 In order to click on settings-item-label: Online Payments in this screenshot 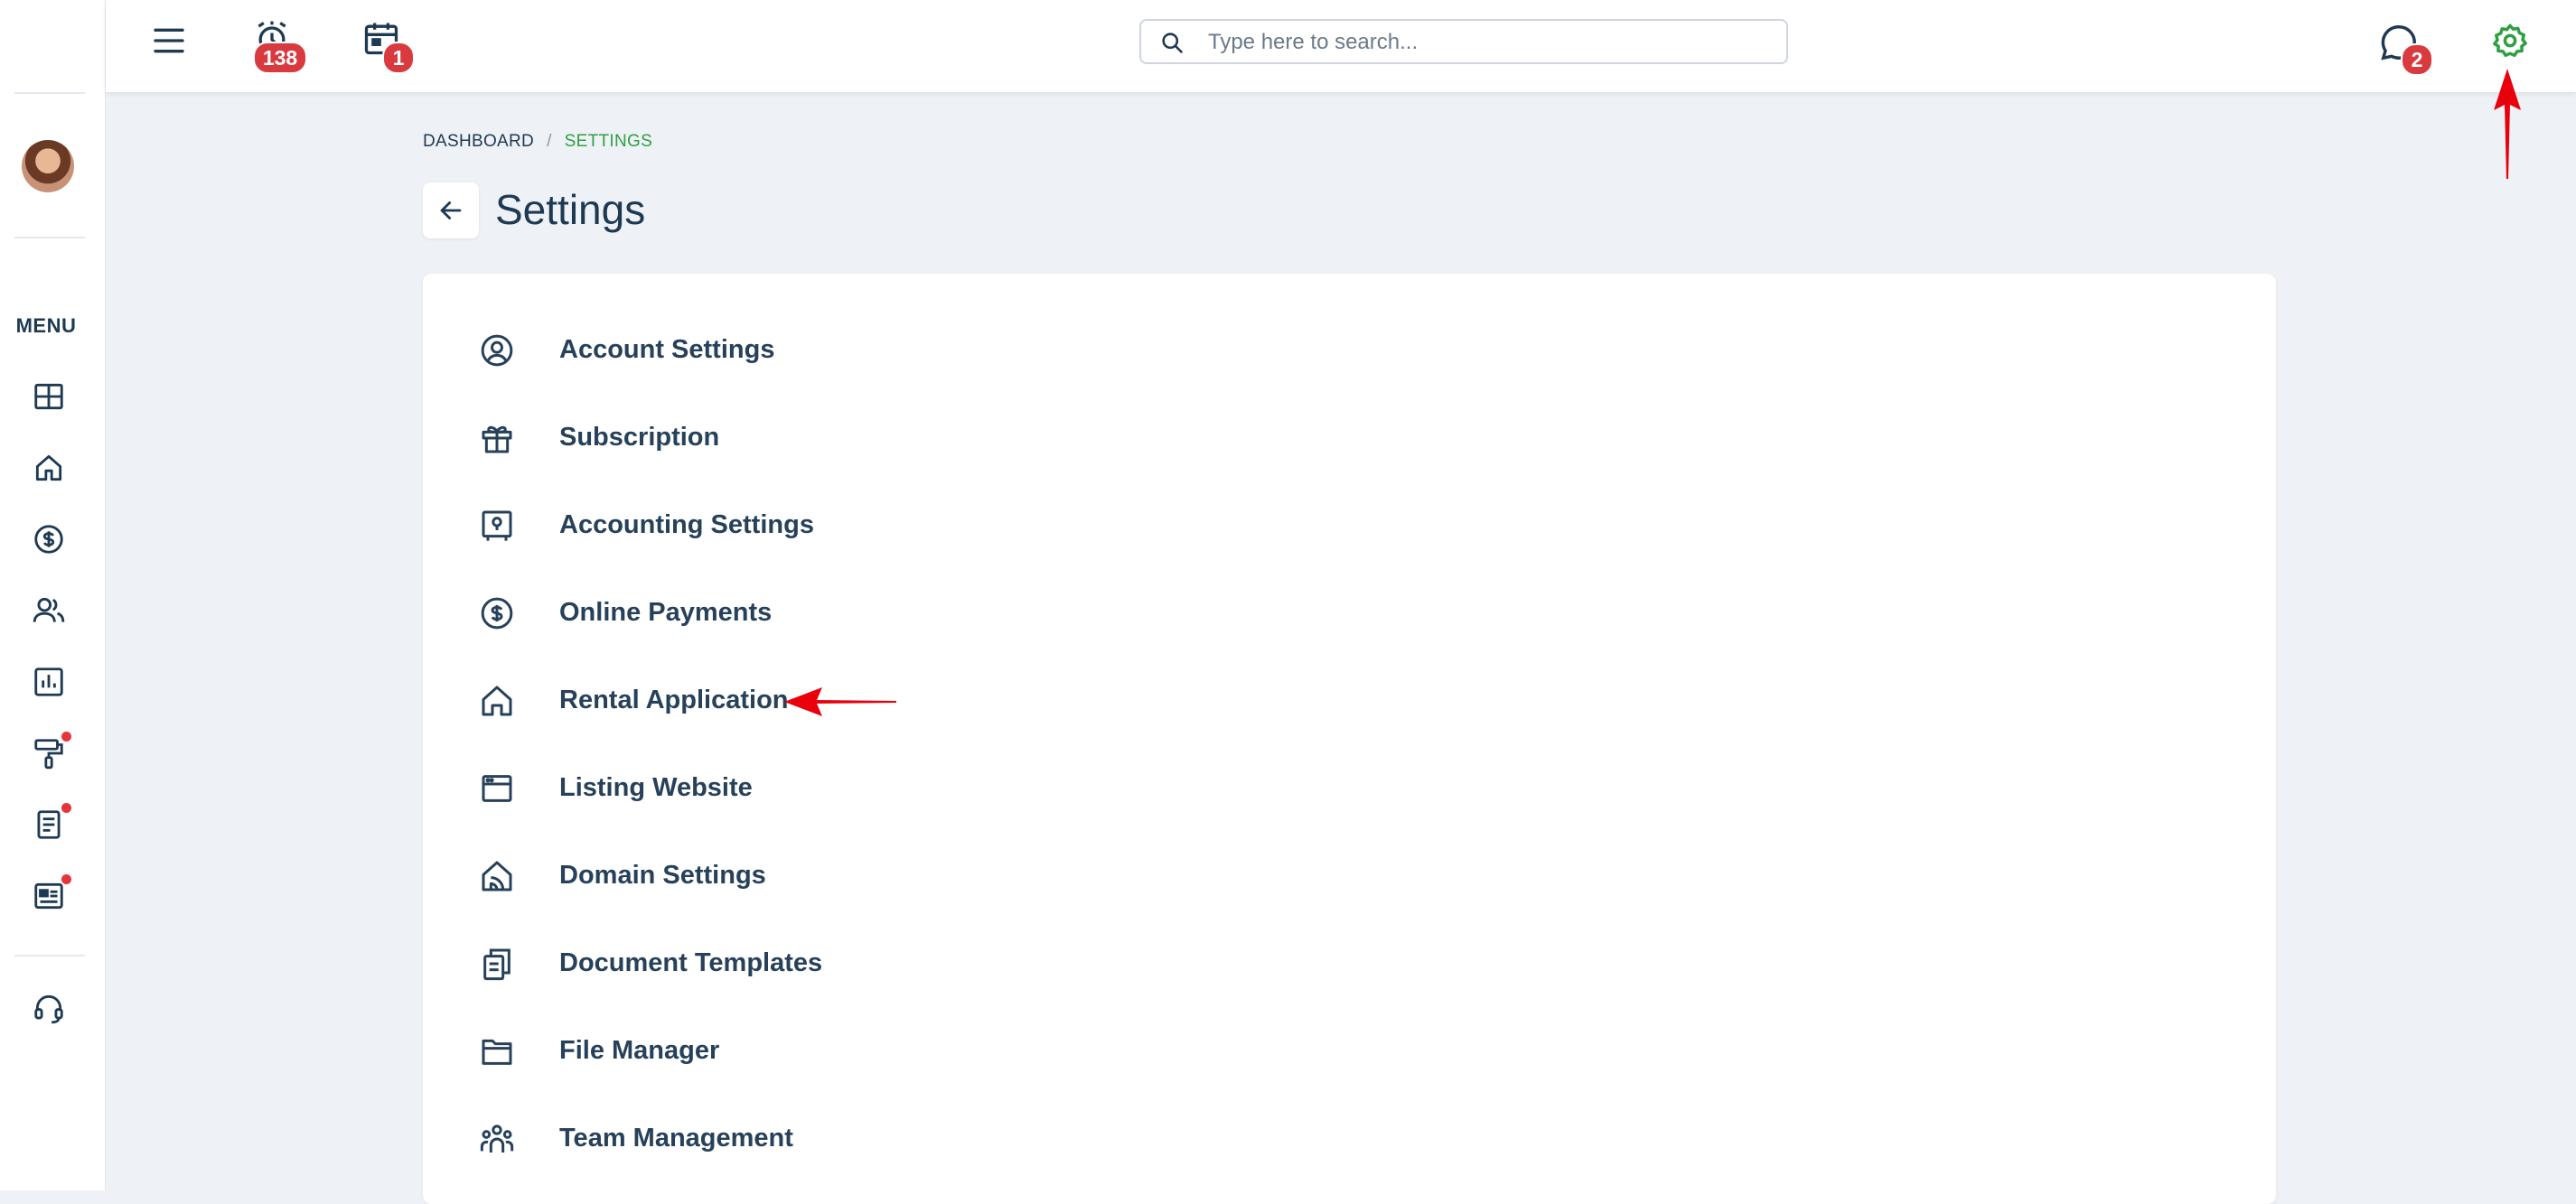, I will do `click(666, 612)`.